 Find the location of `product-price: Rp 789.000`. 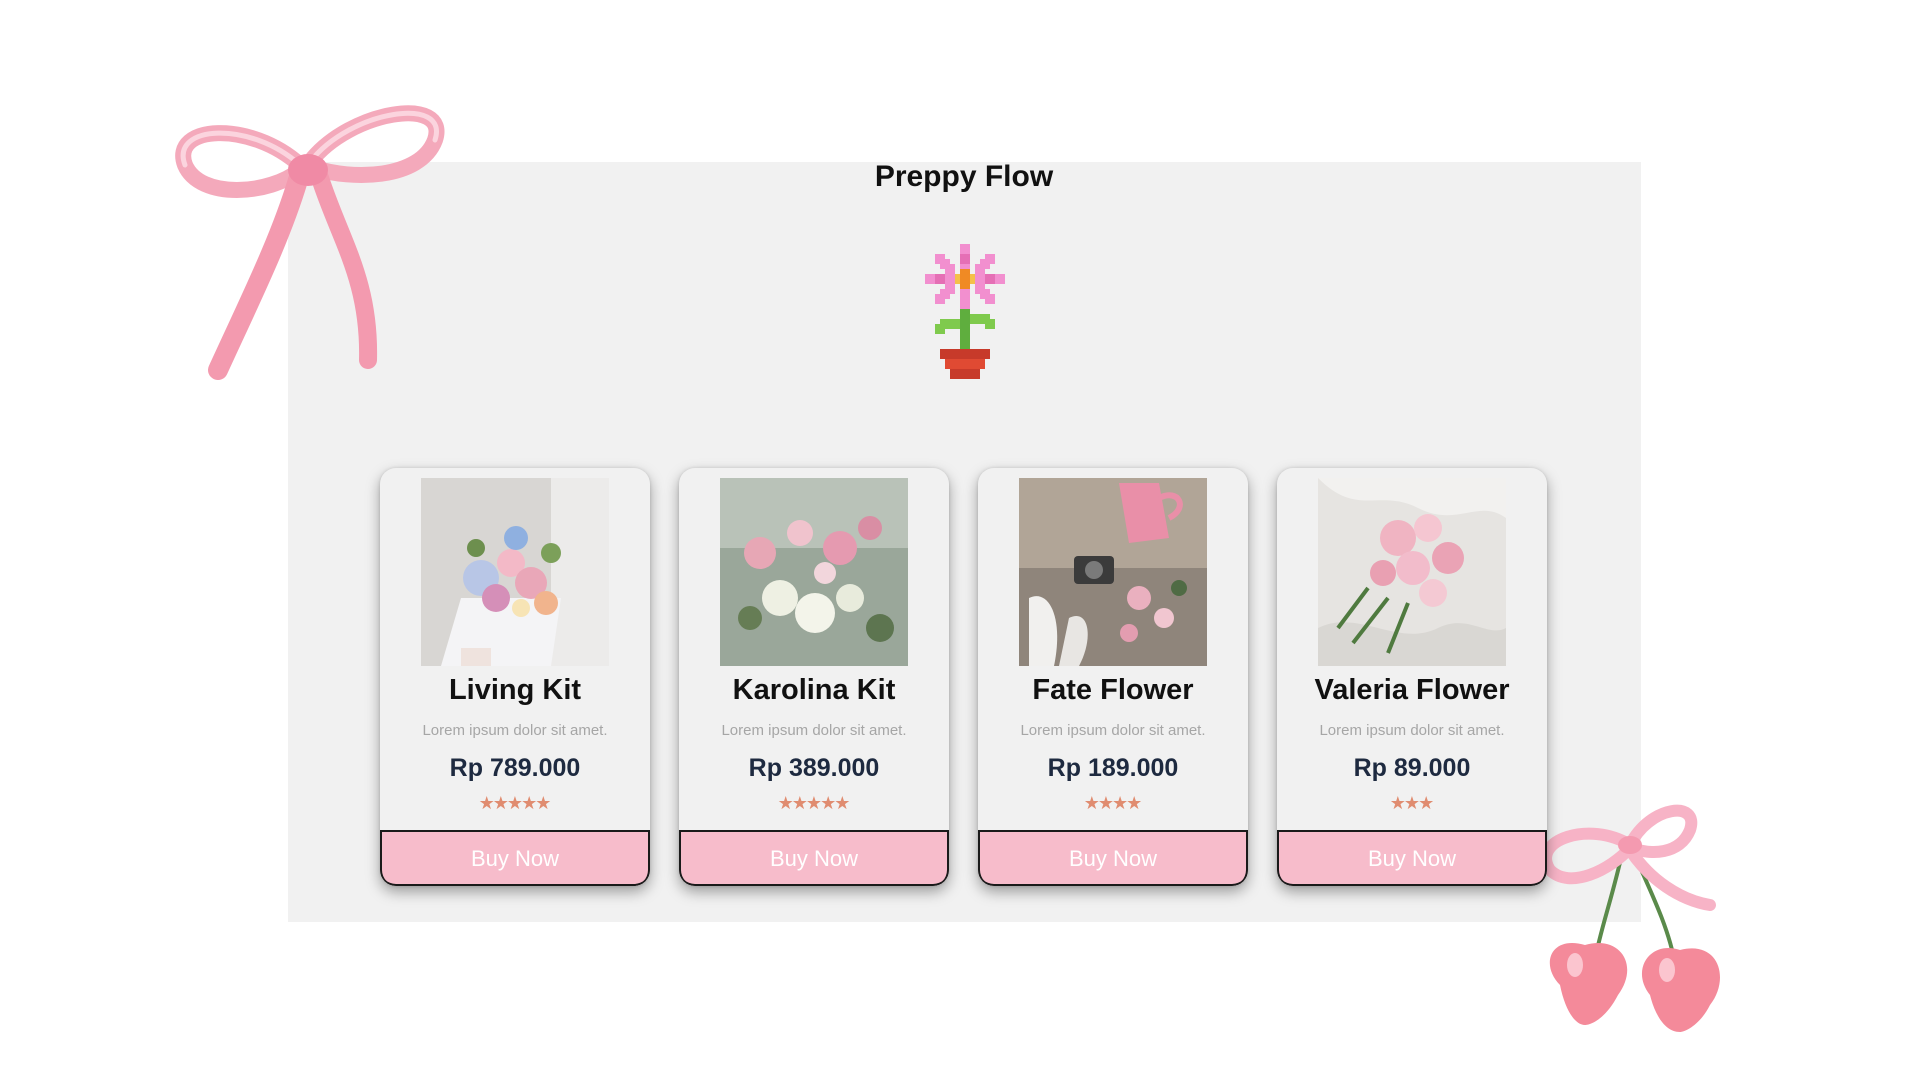

product-price: Rp 789.000 is located at coordinates (515, 768).